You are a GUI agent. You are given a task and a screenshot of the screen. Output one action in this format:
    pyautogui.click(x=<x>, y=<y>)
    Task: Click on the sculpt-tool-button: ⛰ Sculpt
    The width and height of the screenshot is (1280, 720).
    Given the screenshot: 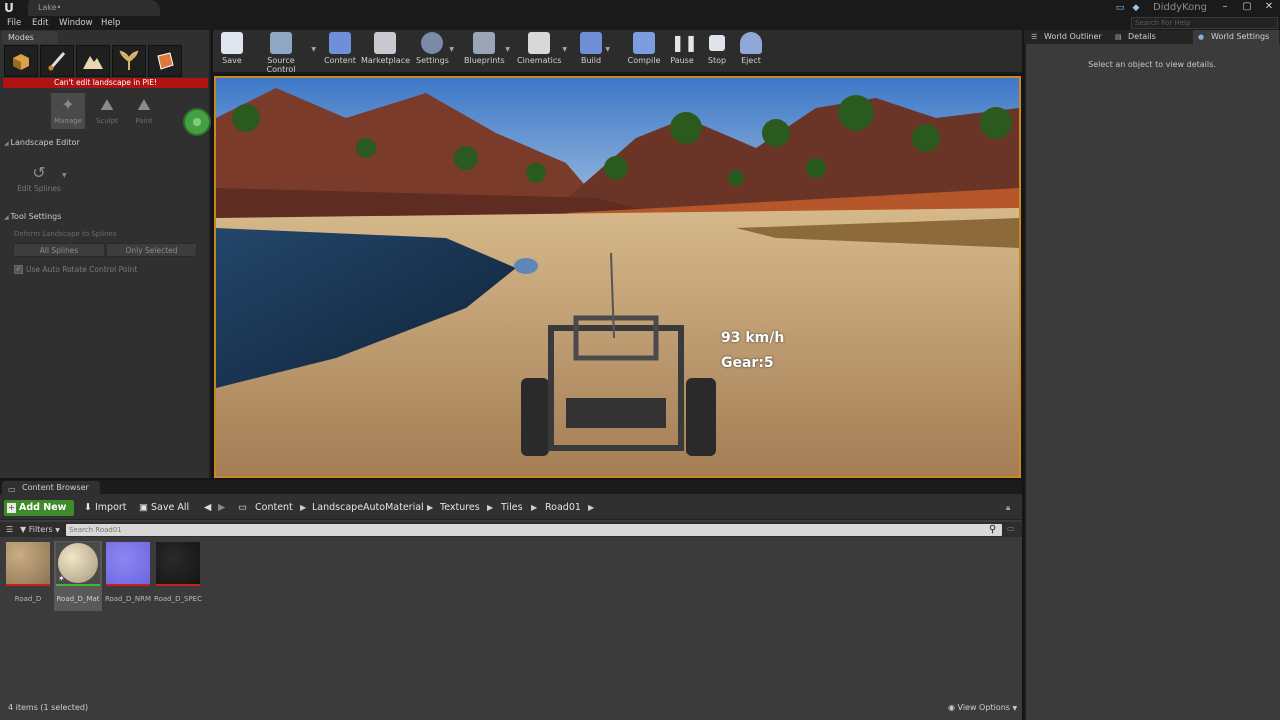 What is the action you would take?
    pyautogui.click(x=107, y=111)
    